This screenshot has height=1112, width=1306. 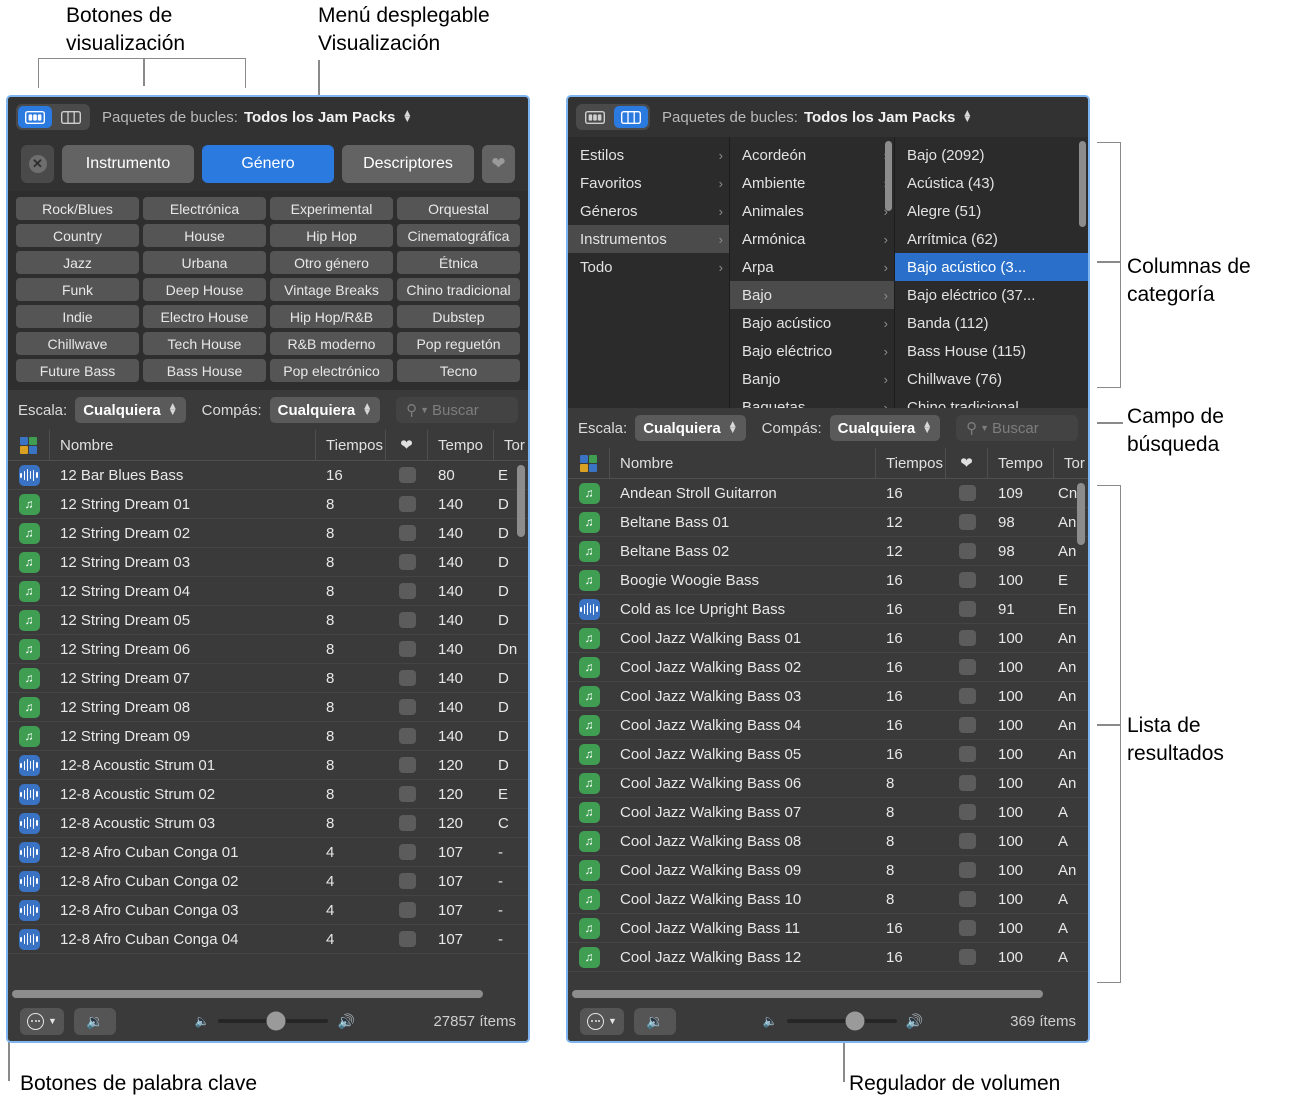 I want to click on category-item: Bajo ›, so click(x=812, y=295).